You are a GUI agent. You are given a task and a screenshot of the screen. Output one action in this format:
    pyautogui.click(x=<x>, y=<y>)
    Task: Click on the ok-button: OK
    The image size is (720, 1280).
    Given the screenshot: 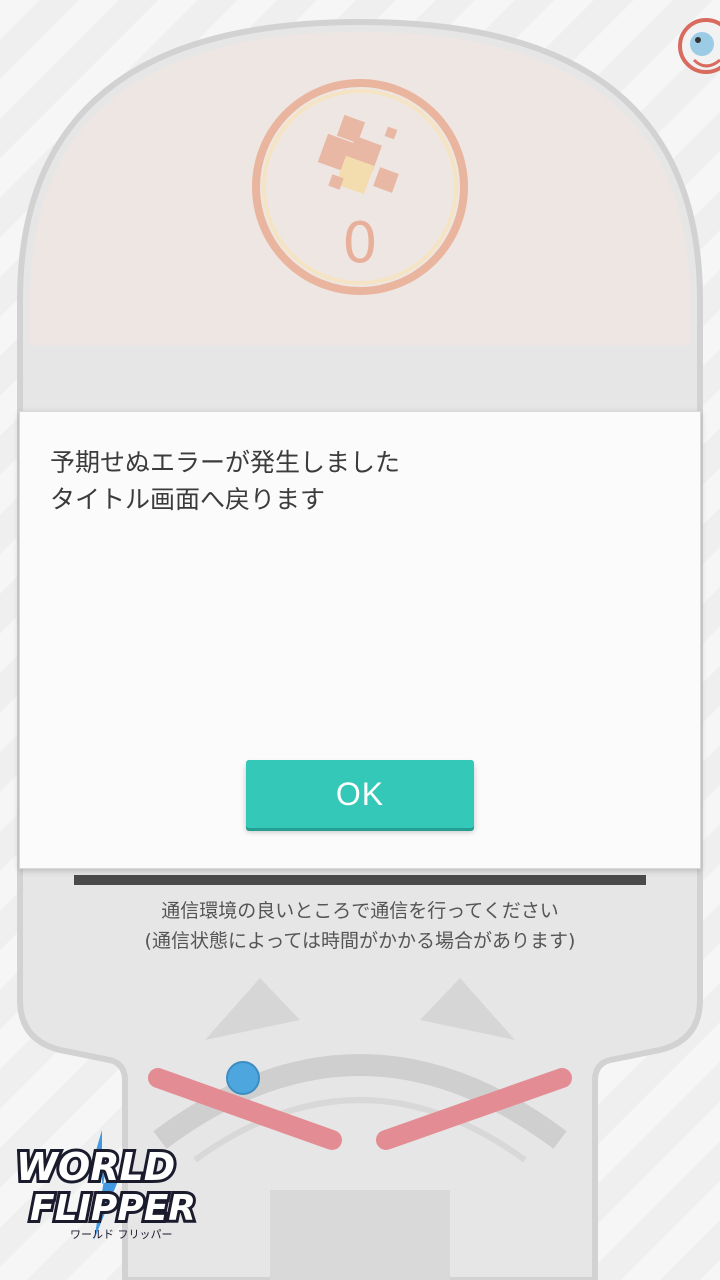 What is the action you would take?
    pyautogui.click(x=360, y=794)
    